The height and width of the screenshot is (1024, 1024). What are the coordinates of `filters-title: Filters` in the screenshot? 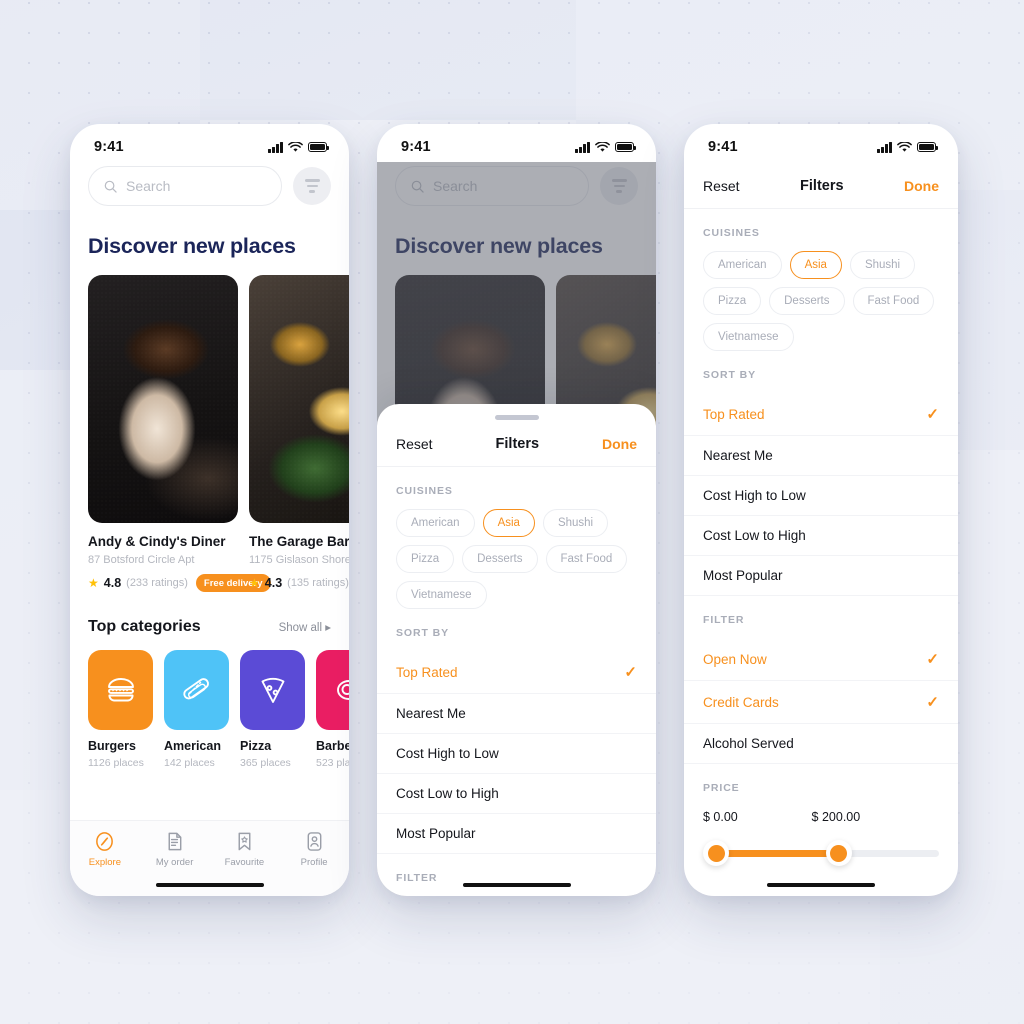 It's located at (822, 186).